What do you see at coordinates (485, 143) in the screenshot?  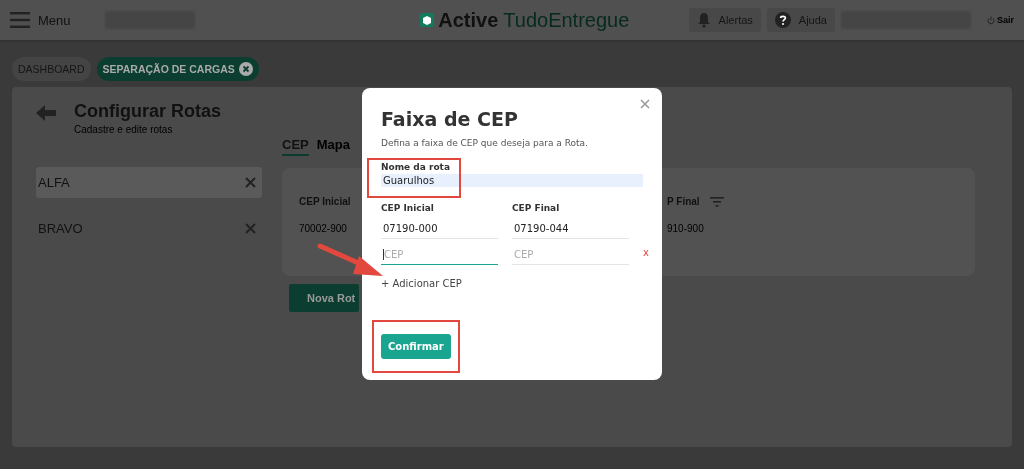 I see `dialog-description: Defina a faixa de CEP que deseja para a Rota.` at bounding box center [485, 143].